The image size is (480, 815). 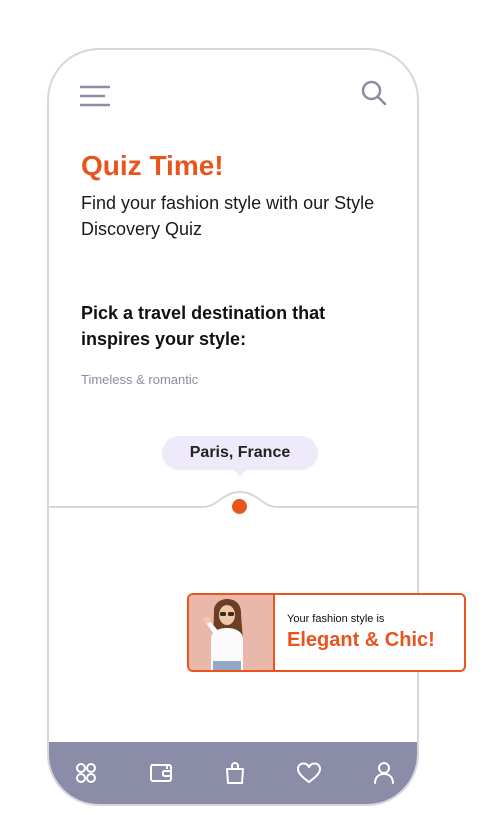 I want to click on wallet-icon, so click(x=160, y=773).